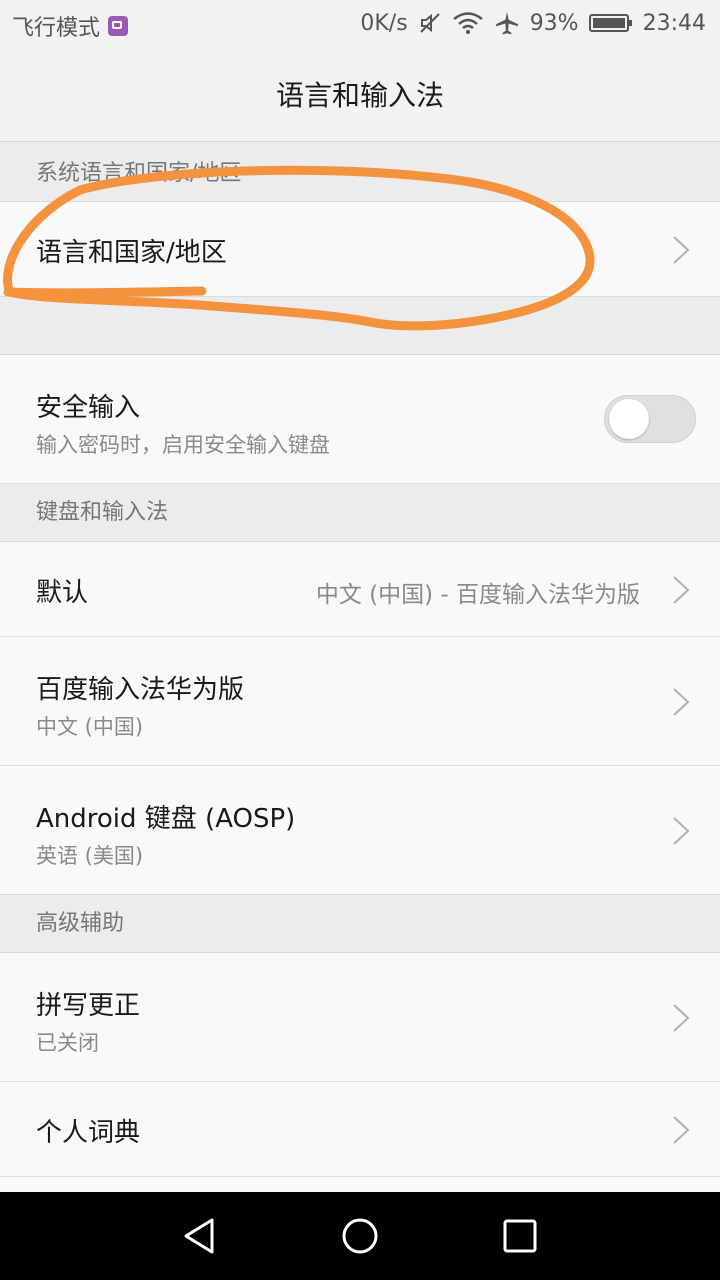 This screenshot has height=1280, width=720. What do you see at coordinates (360, 1129) in the screenshot?
I see `personal-dictionary-row: 个人词典` at bounding box center [360, 1129].